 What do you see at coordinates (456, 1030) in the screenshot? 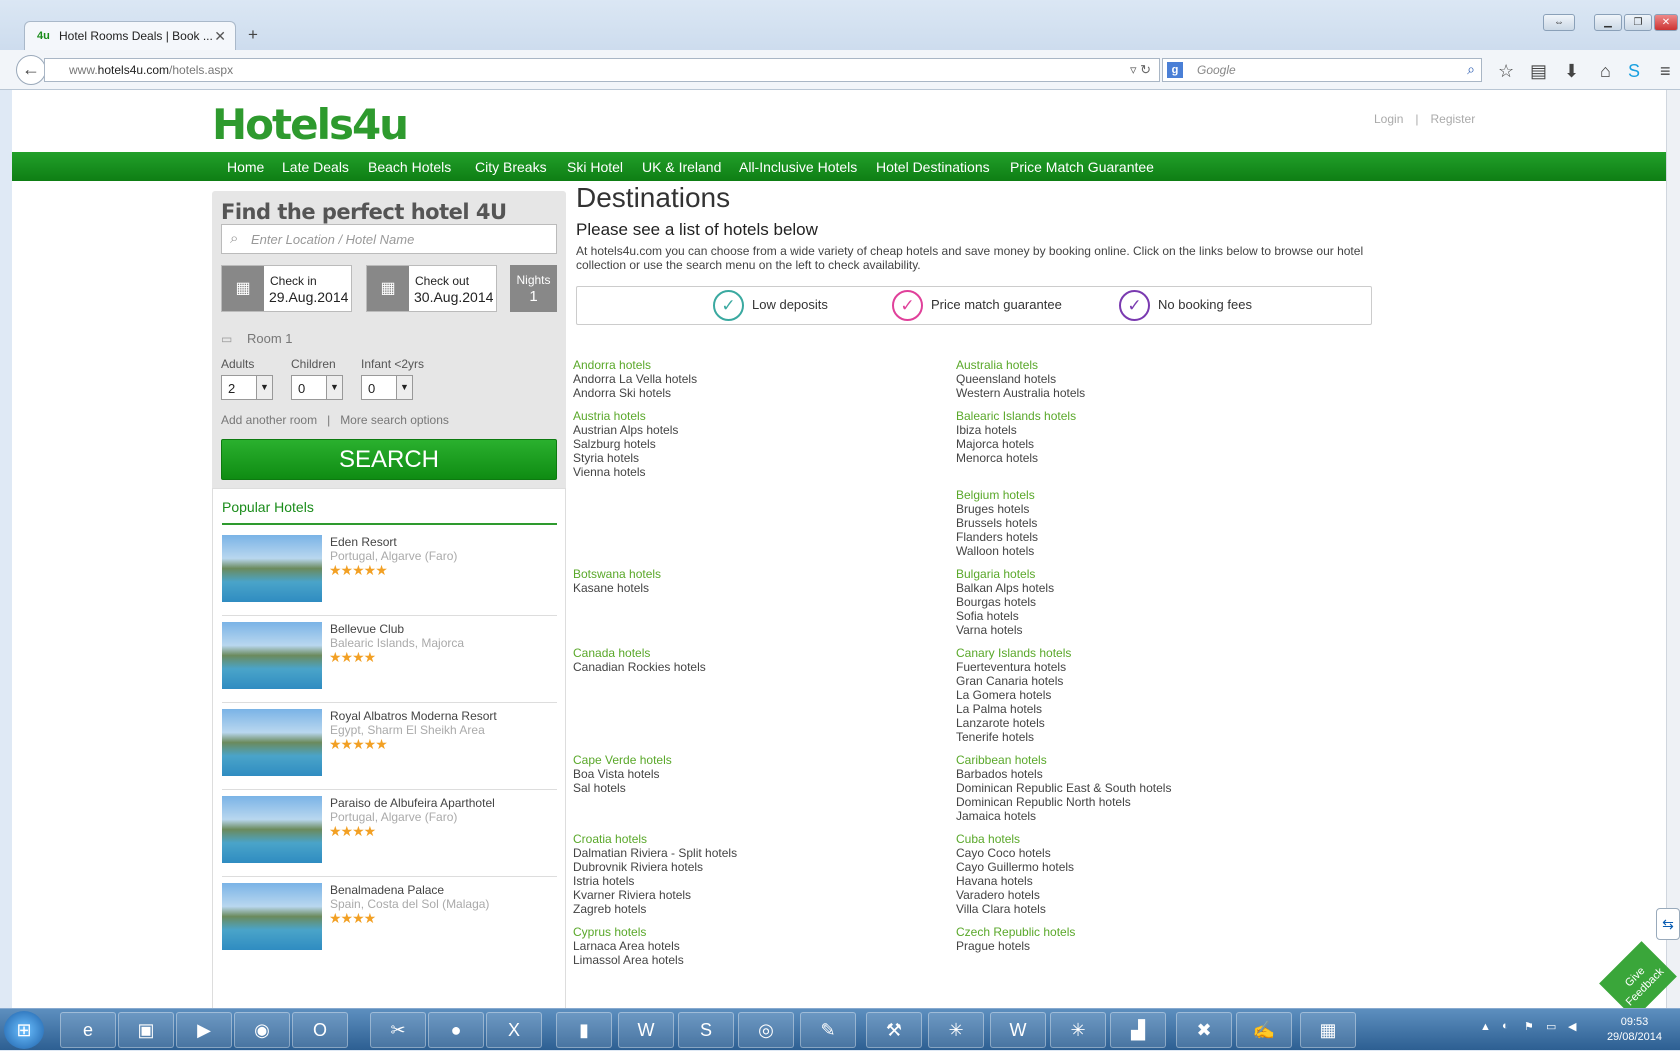
I see `orb-app-icon: ●` at bounding box center [456, 1030].